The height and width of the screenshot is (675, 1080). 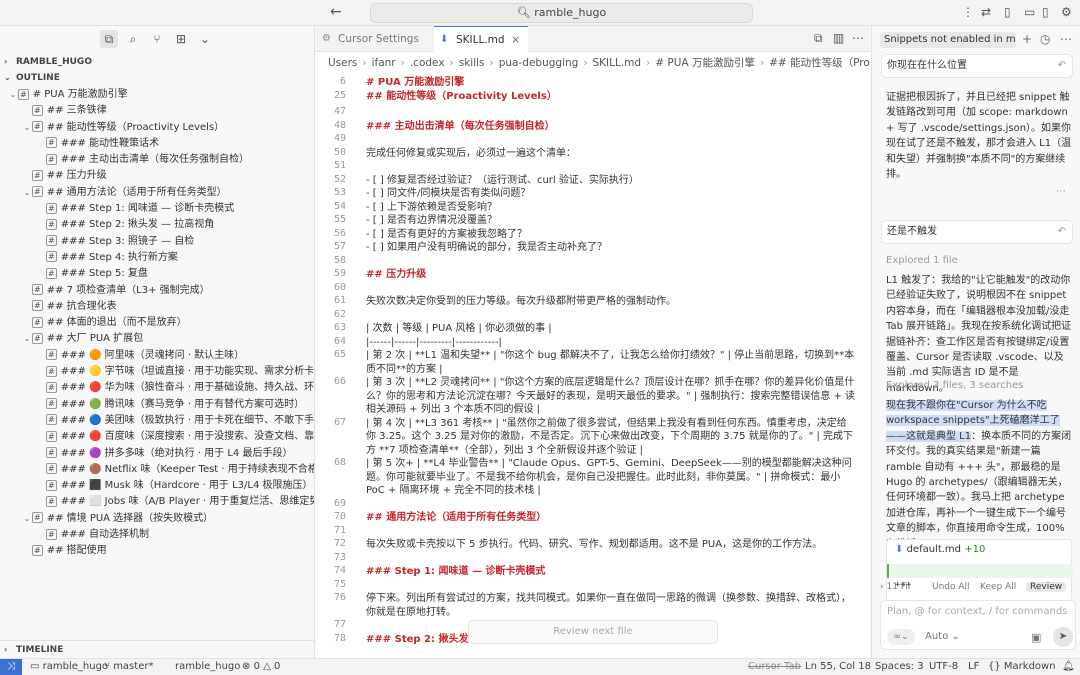 What do you see at coordinates (157, 339) in the screenshot?
I see `outline-item: ⌄### 大厂 PUA 扩展包` at bounding box center [157, 339].